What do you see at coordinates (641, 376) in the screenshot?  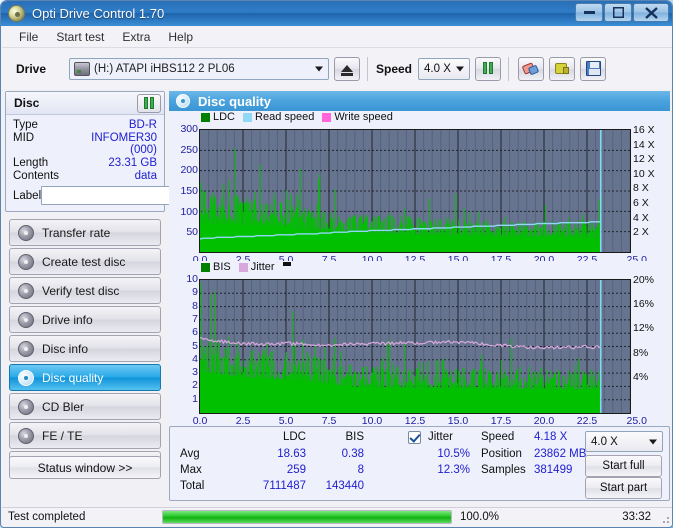 I see `bis-rtick-4: 4%` at bounding box center [641, 376].